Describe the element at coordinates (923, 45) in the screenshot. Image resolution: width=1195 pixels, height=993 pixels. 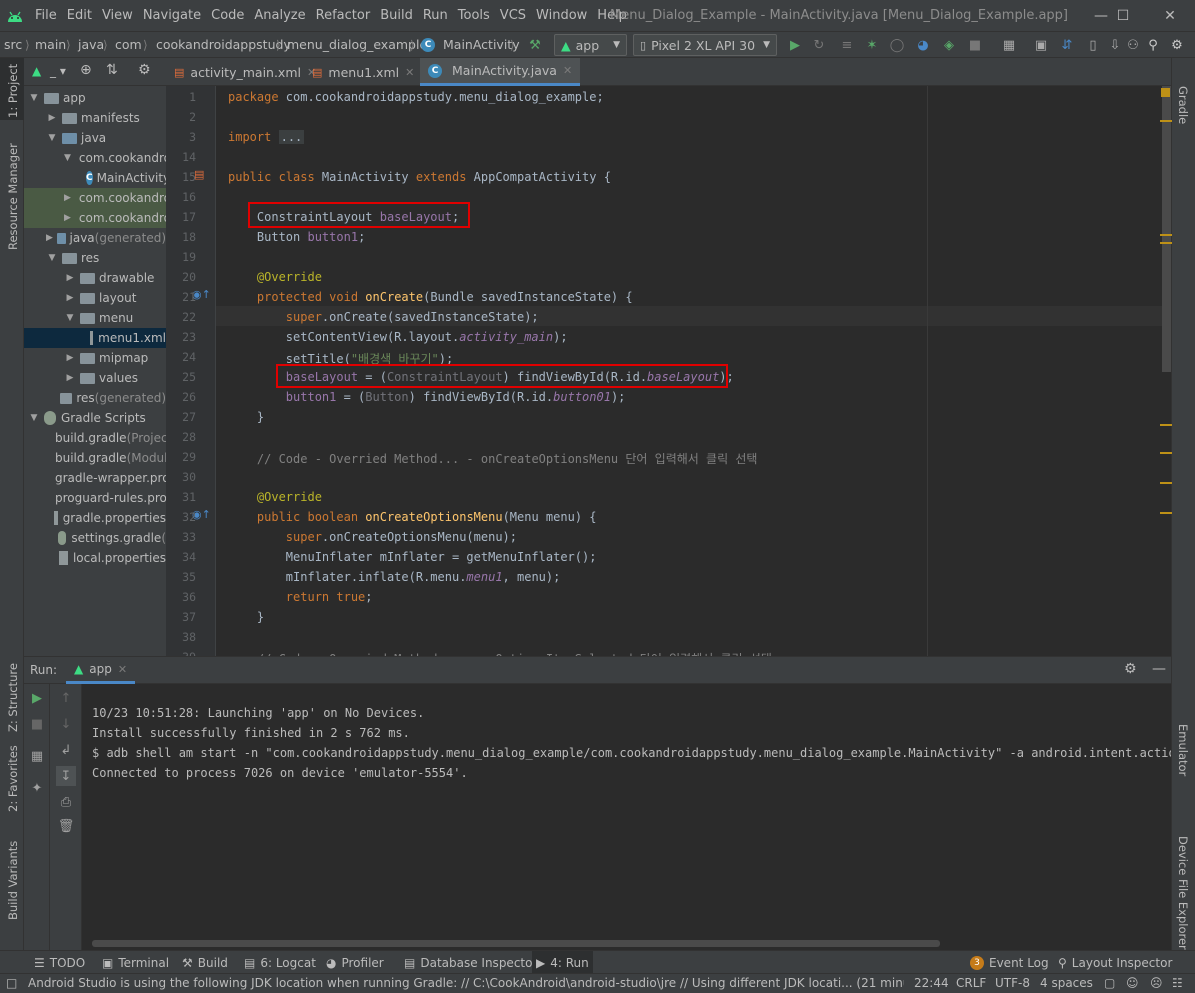
I see `profile-icon: ◕` at that location.